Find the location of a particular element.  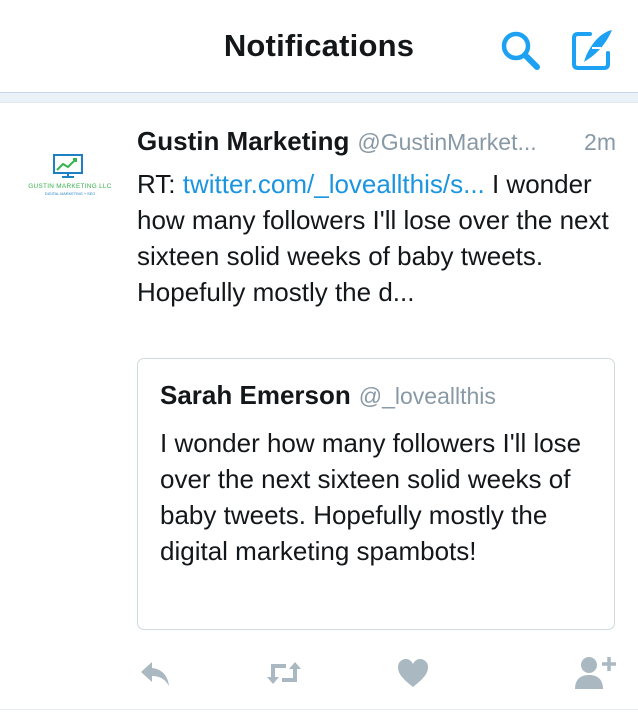

search-button is located at coordinates (520, 50).